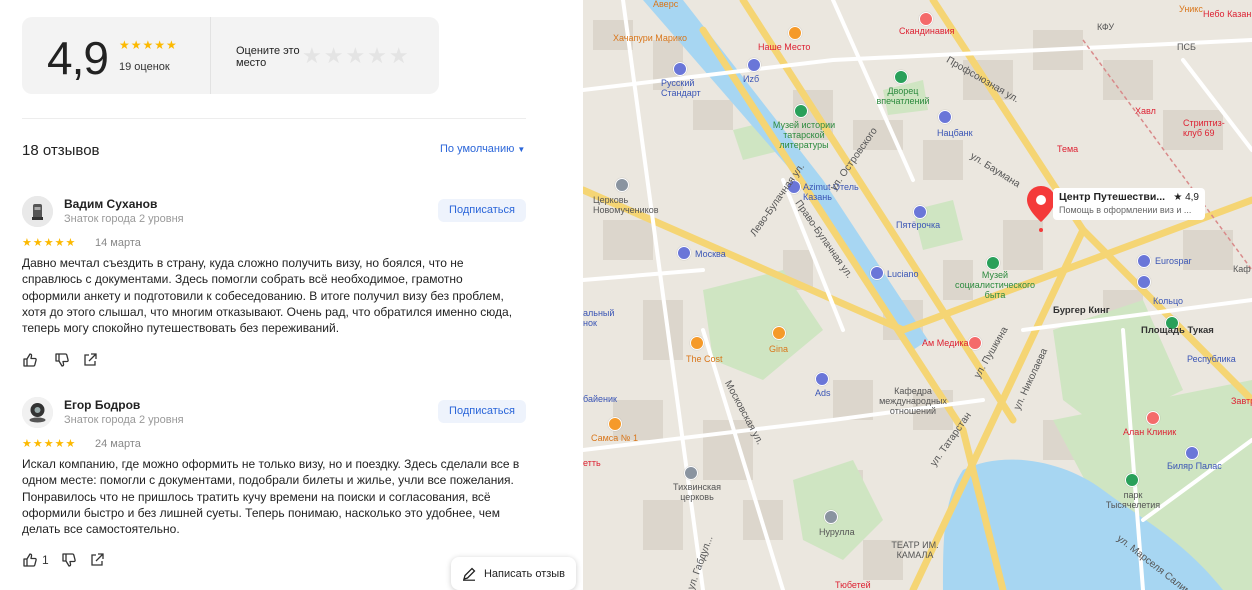 The image size is (1252, 590). What do you see at coordinates (784, 47) in the screenshot?
I see `map-label: Наше Место` at bounding box center [784, 47].